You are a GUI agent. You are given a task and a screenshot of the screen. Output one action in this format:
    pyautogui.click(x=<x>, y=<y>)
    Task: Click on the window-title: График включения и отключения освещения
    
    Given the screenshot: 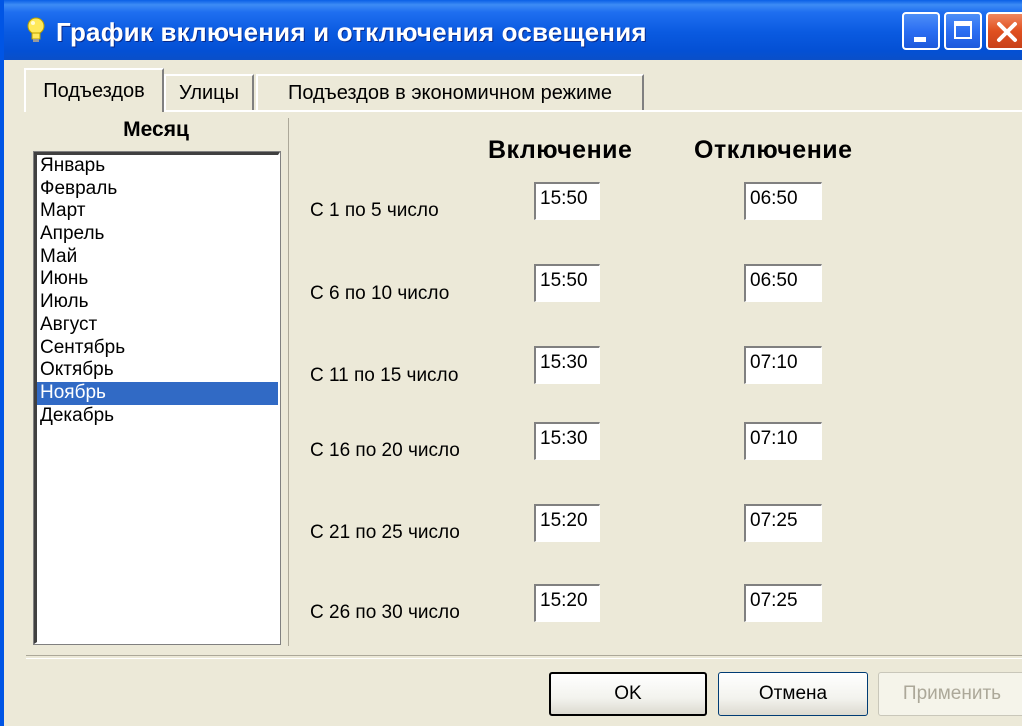 What is the action you would take?
    pyautogui.click(x=351, y=32)
    